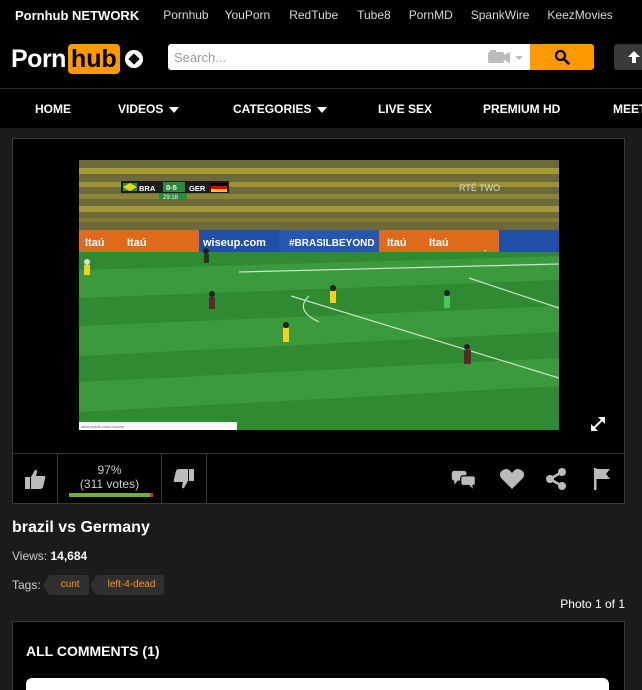 This screenshot has width=642, height=690. What do you see at coordinates (93, 651) in the screenshot?
I see `comments-header: ALL COMMENTS (1)` at bounding box center [93, 651].